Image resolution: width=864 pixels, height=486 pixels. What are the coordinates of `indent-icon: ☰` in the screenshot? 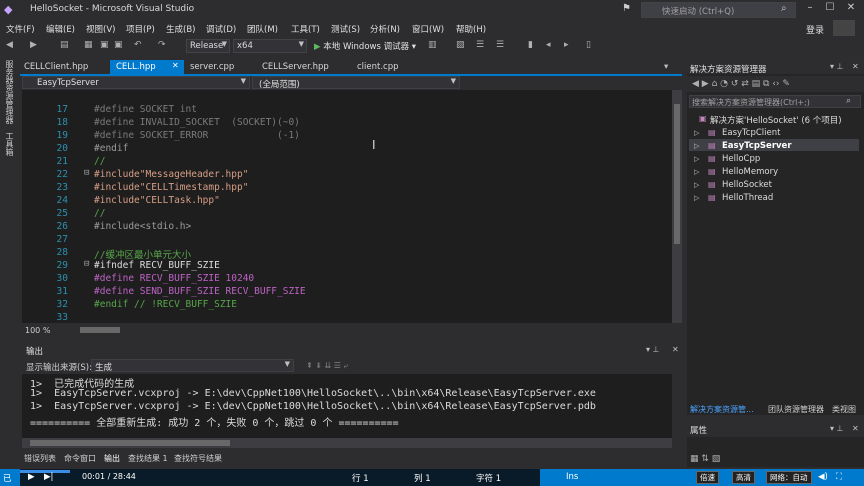 It's located at (500, 45).